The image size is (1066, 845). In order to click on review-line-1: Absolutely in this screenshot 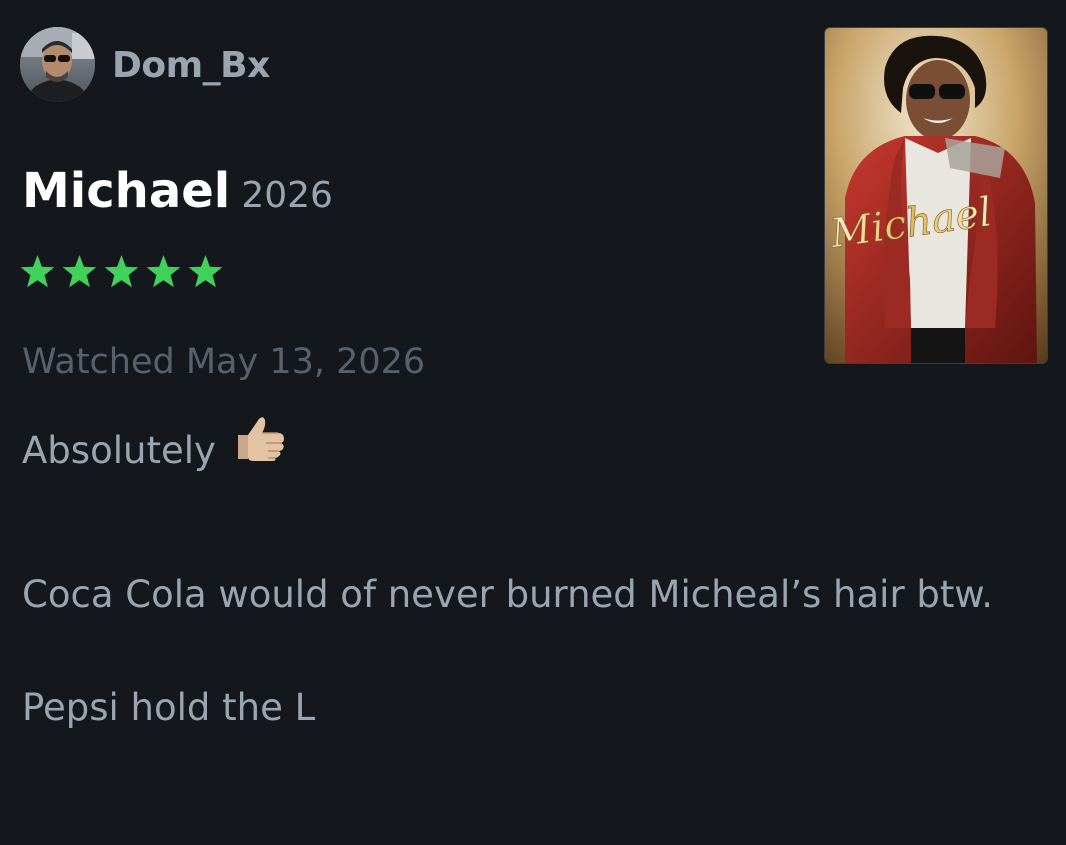, I will do `click(537, 451)`.